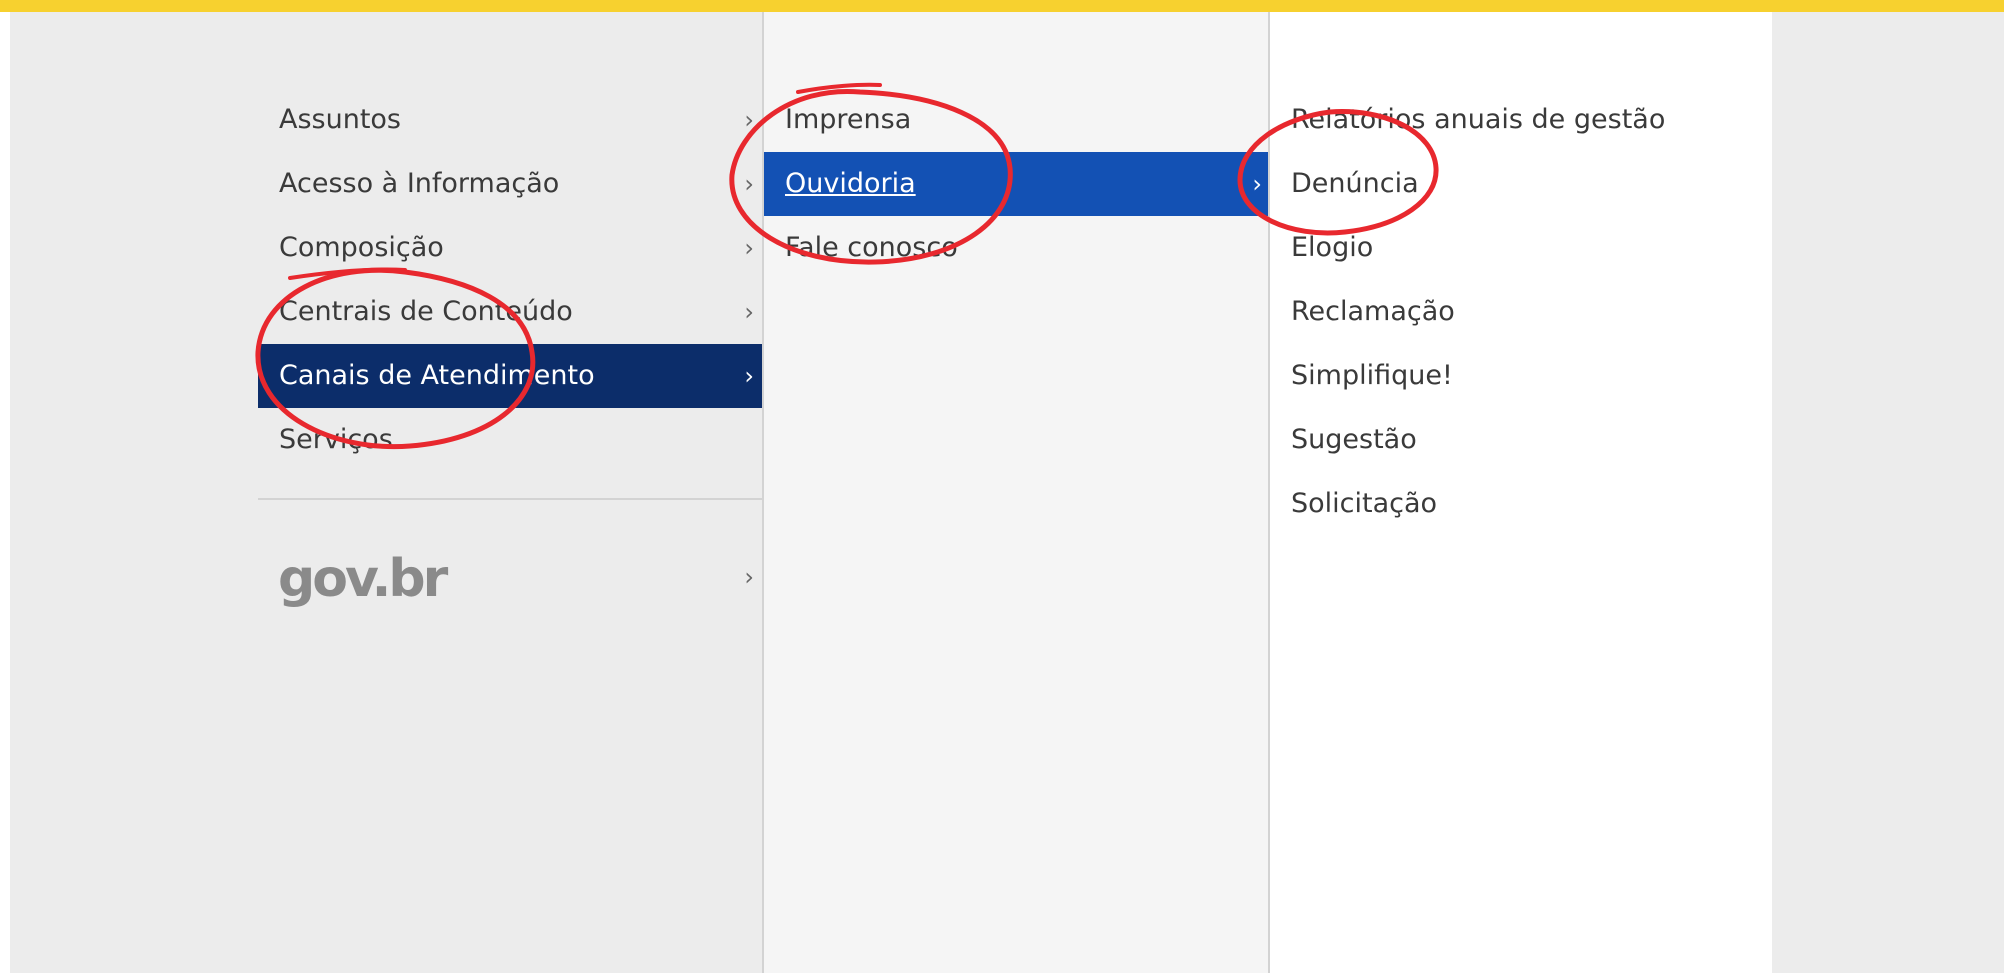 Image resolution: width=2004 pixels, height=973 pixels. What do you see at coordinates (510, 589) in the screenshot?
I see `govbr-link: gov.br ›` at bounding box center [510, 589].